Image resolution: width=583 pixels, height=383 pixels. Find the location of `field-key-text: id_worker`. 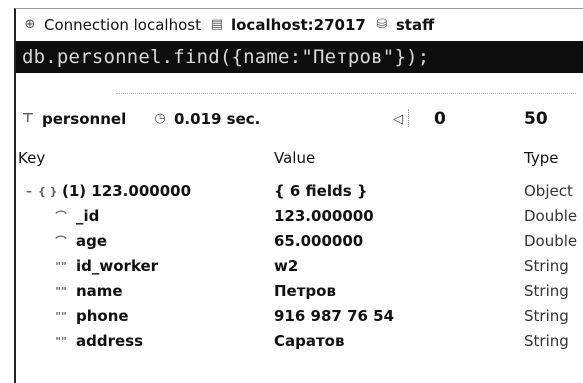

field-key-text: id_worker is located at coordinates (117, 266).